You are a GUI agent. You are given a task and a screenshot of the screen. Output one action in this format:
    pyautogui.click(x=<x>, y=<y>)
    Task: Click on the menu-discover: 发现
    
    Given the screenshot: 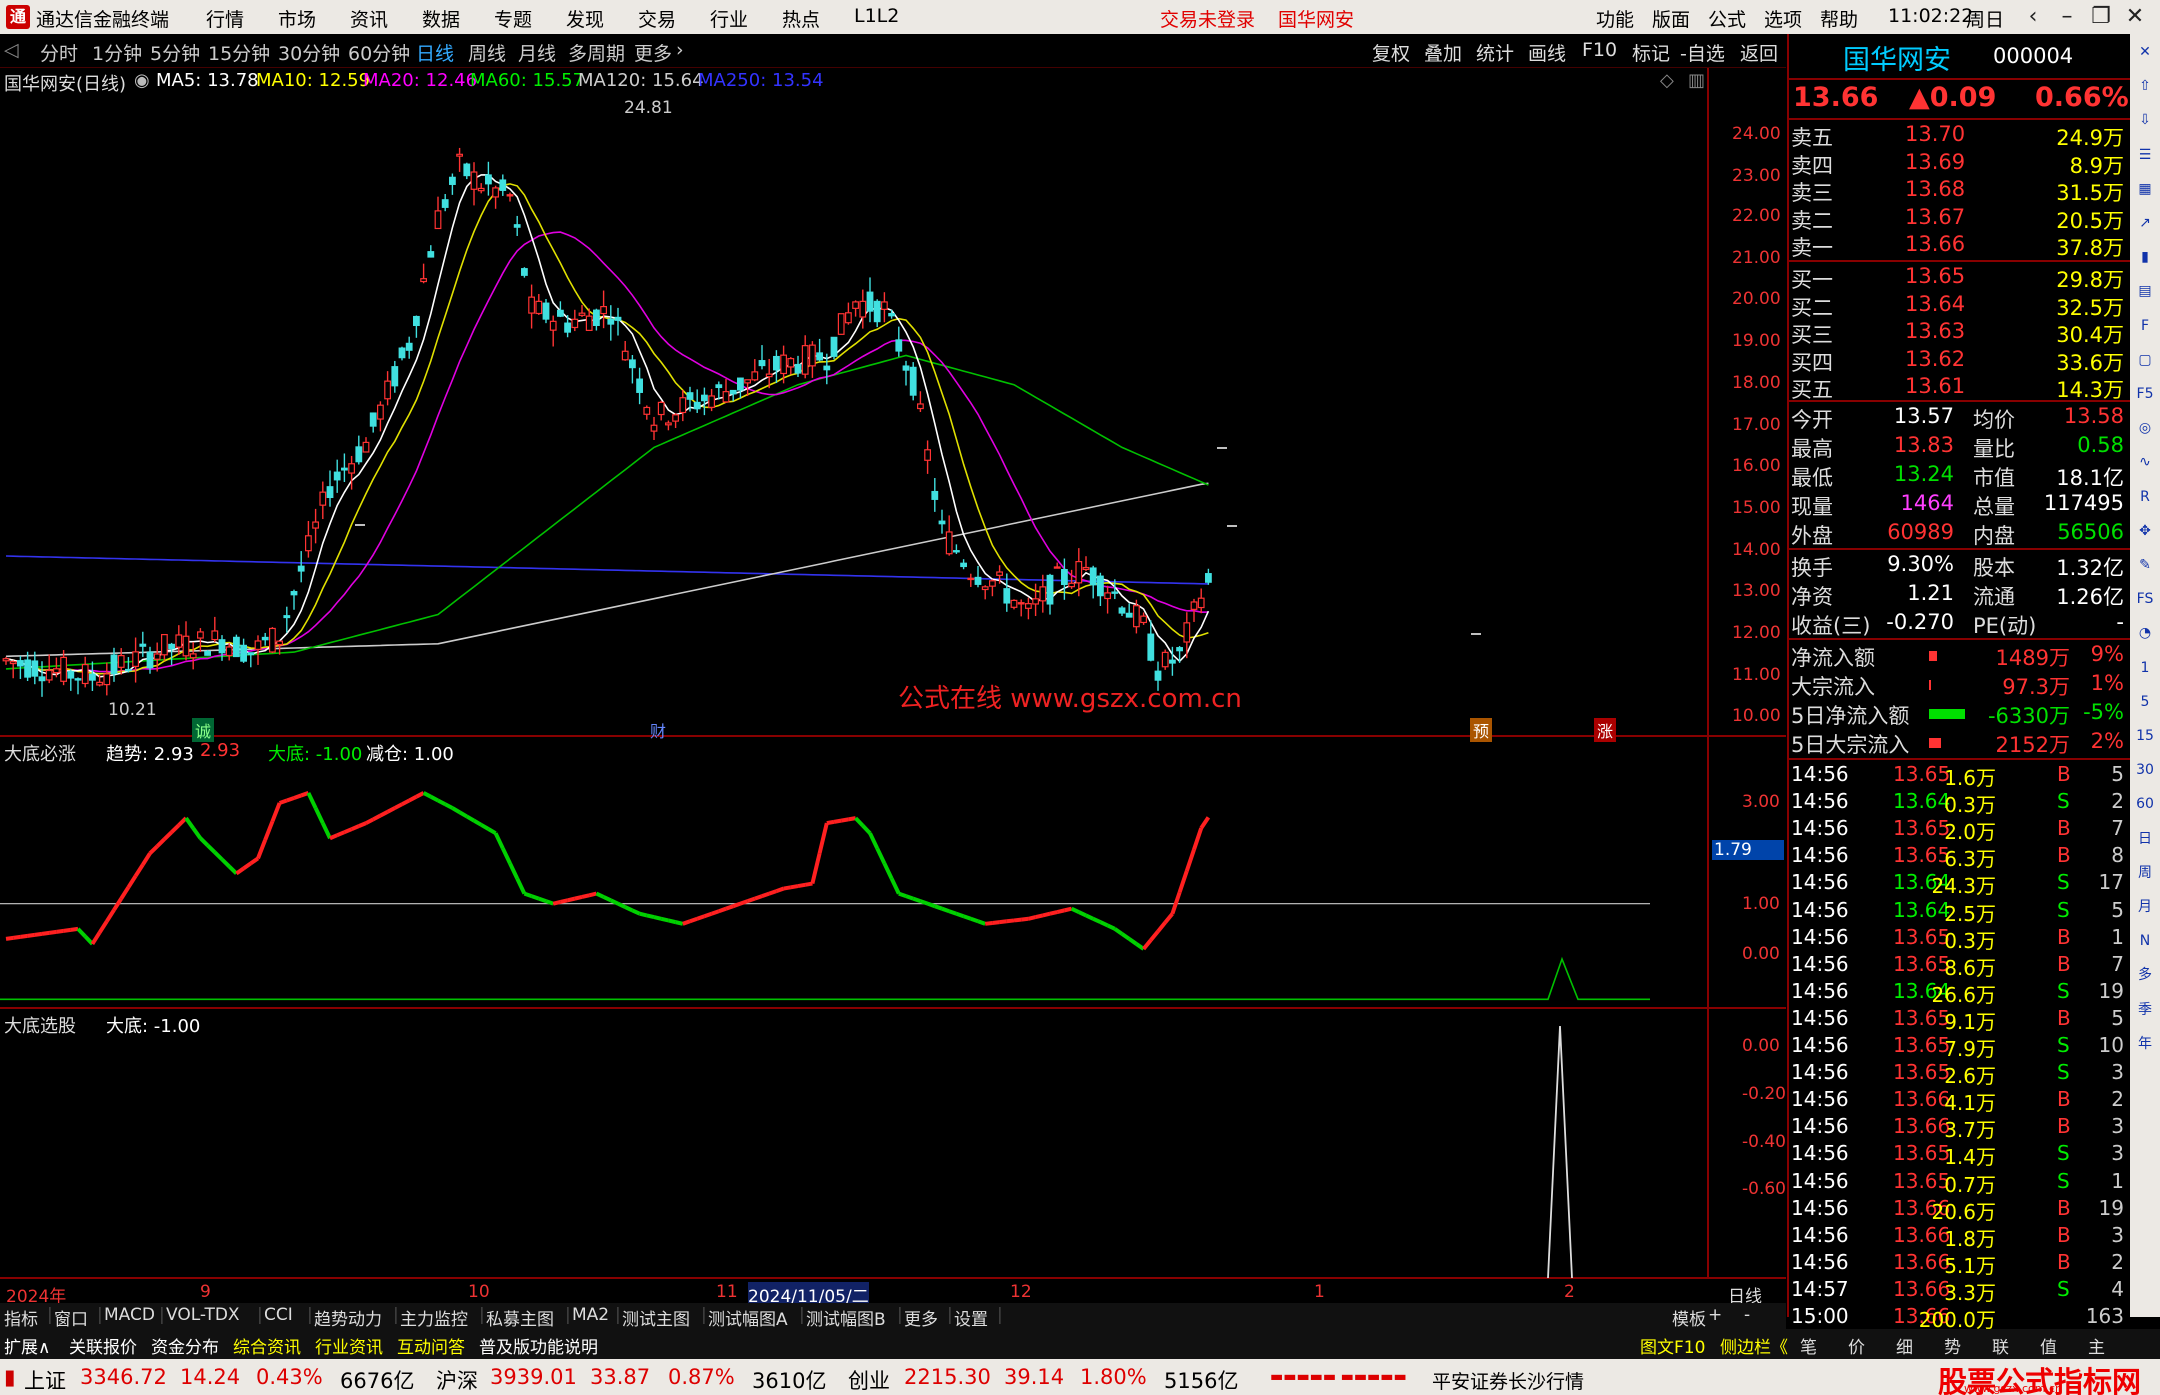 What is the action you would take?
    pyautogui.click(x=585, y=18)
    